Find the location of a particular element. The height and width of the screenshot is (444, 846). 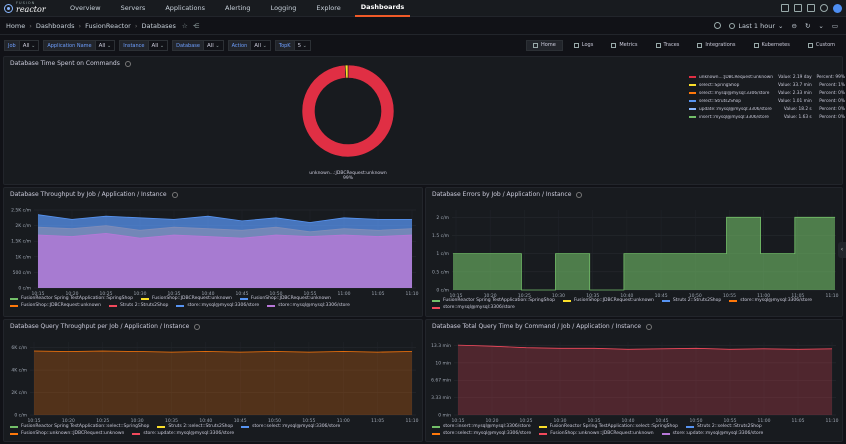

var-application-name-value: All is located at coordinates (105, 45).